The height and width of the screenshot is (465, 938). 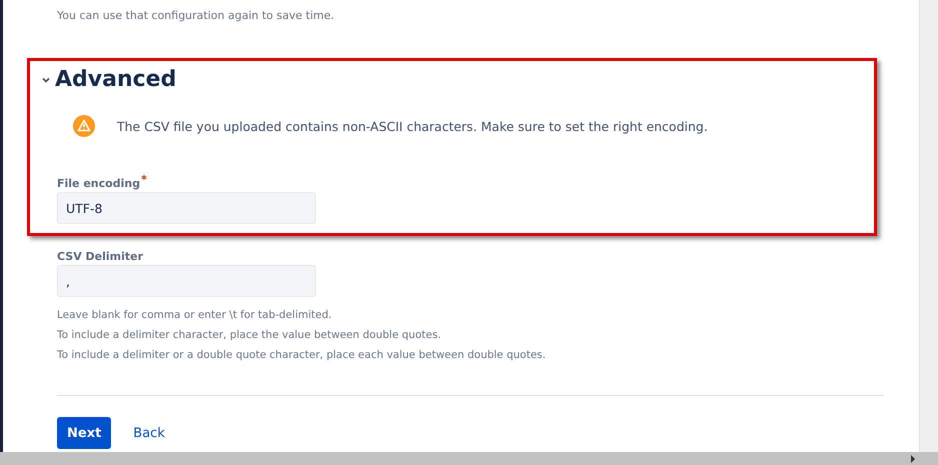 What do you see at coordinates (186, 208) in the screenshot?
I see `encoding-field: UTF-8` at bounding box center [186, 208].